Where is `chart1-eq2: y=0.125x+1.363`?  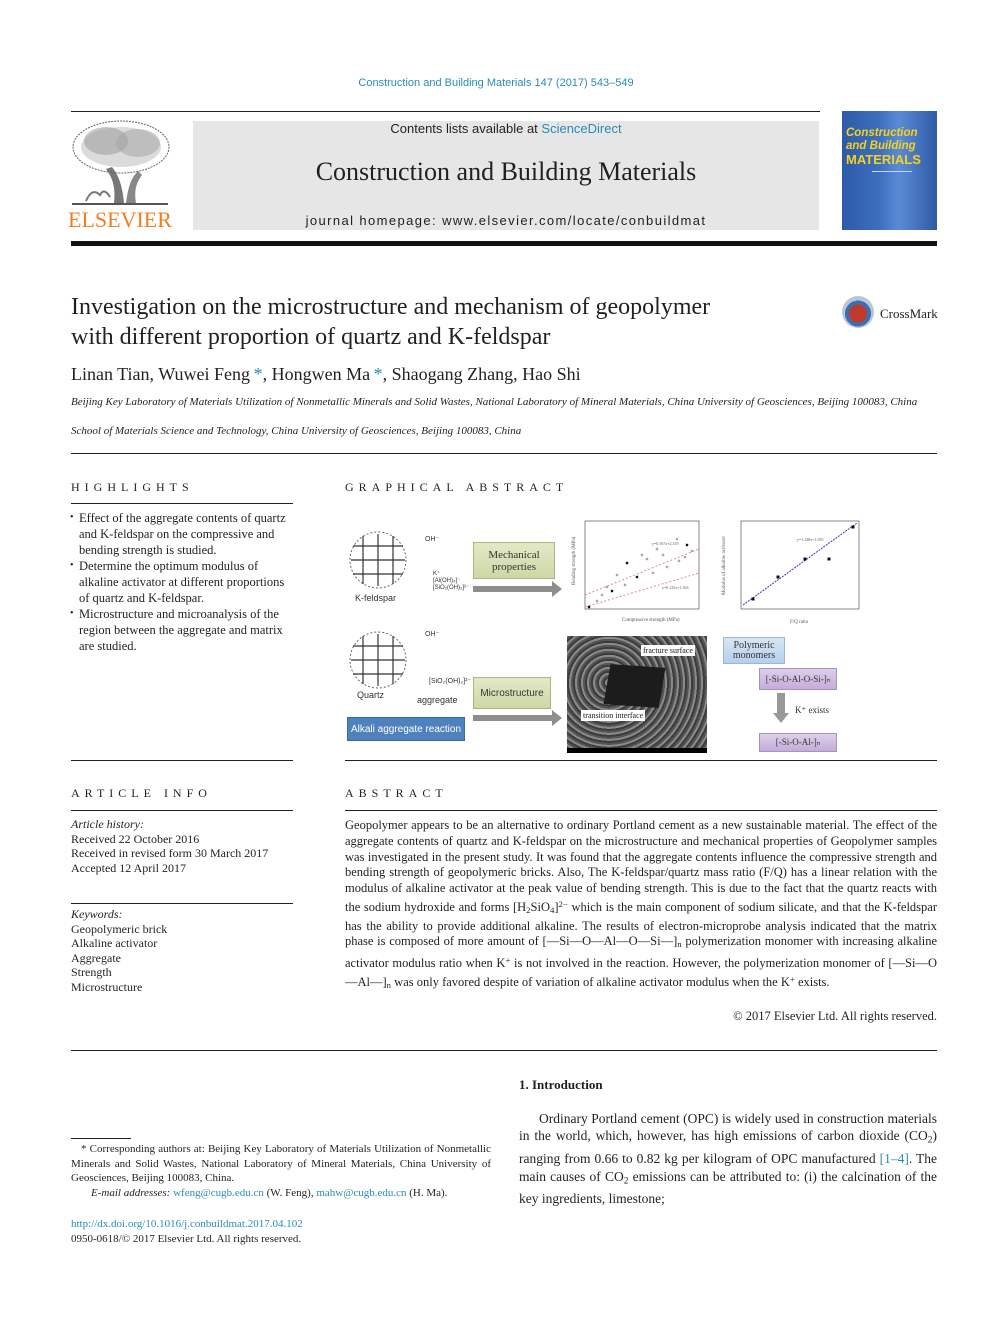
chart1-eq2: y=0.125x+1.363 is located at coordinates (675, 587).